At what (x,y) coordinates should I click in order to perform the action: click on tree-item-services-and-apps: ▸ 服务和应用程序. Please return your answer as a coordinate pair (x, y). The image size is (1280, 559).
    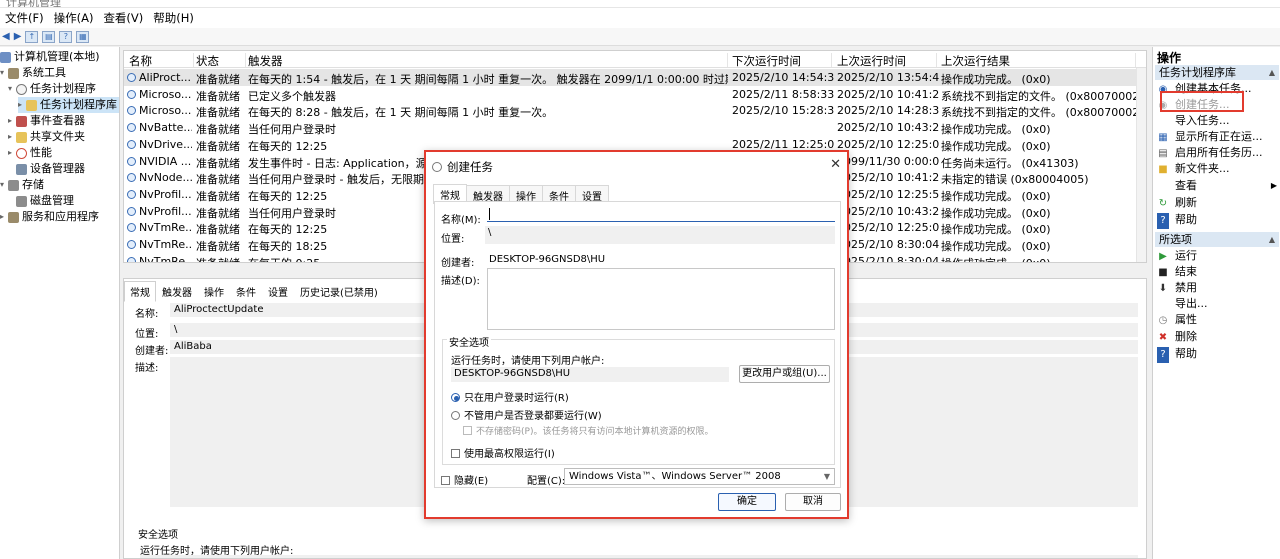
    Looking at the image, I should click on (49, 217).